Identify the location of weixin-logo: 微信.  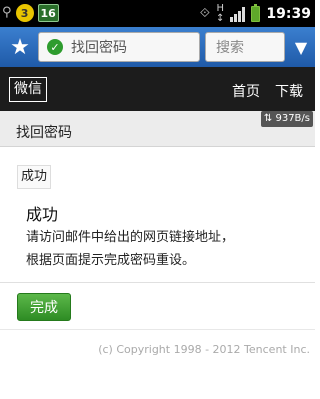
(28, 89).